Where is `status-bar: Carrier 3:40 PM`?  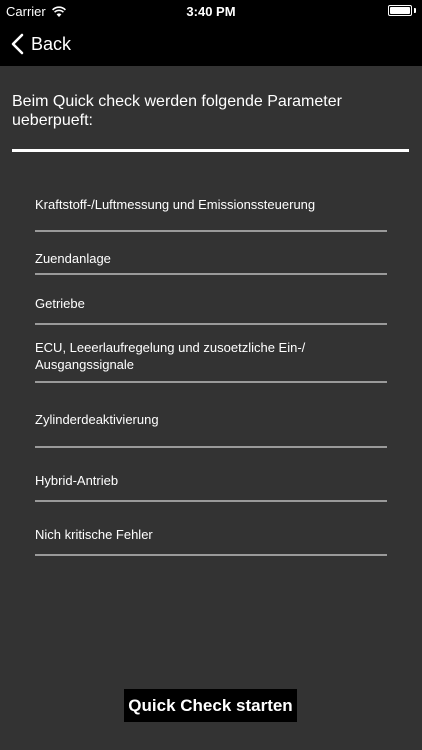 status-bar: Carrier 3:40 PM is located at coordinates (211, 11).